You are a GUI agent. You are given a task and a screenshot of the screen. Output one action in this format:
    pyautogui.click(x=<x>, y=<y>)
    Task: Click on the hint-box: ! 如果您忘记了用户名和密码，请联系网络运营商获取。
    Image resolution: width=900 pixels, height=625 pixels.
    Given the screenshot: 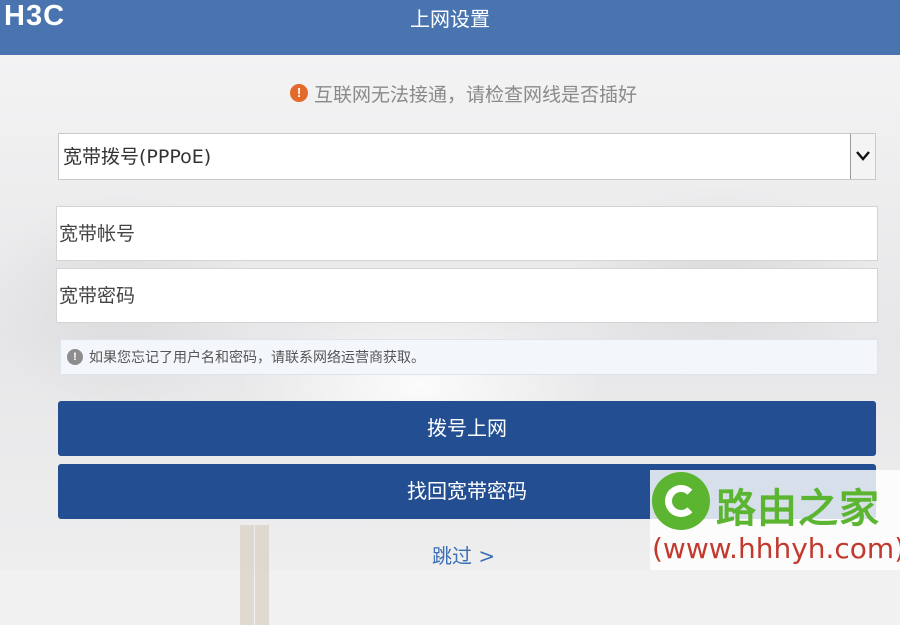 What is the action you would take?
    pyautogui.click(x=469, y=357)
    